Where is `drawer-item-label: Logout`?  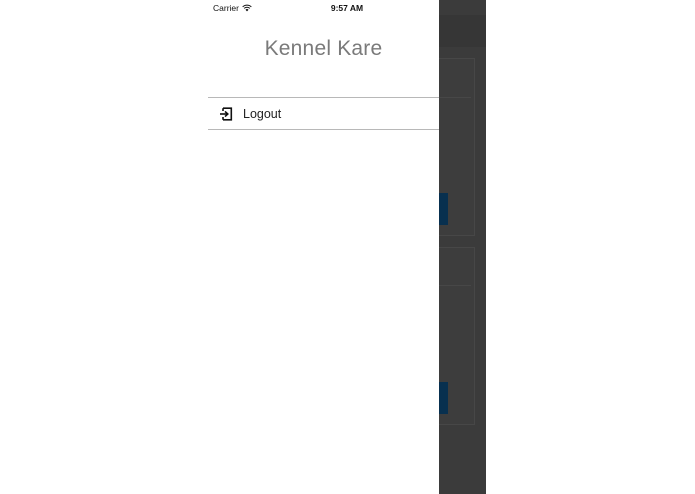
drawer-item-label: Logout is located at coordinates (262, 113).